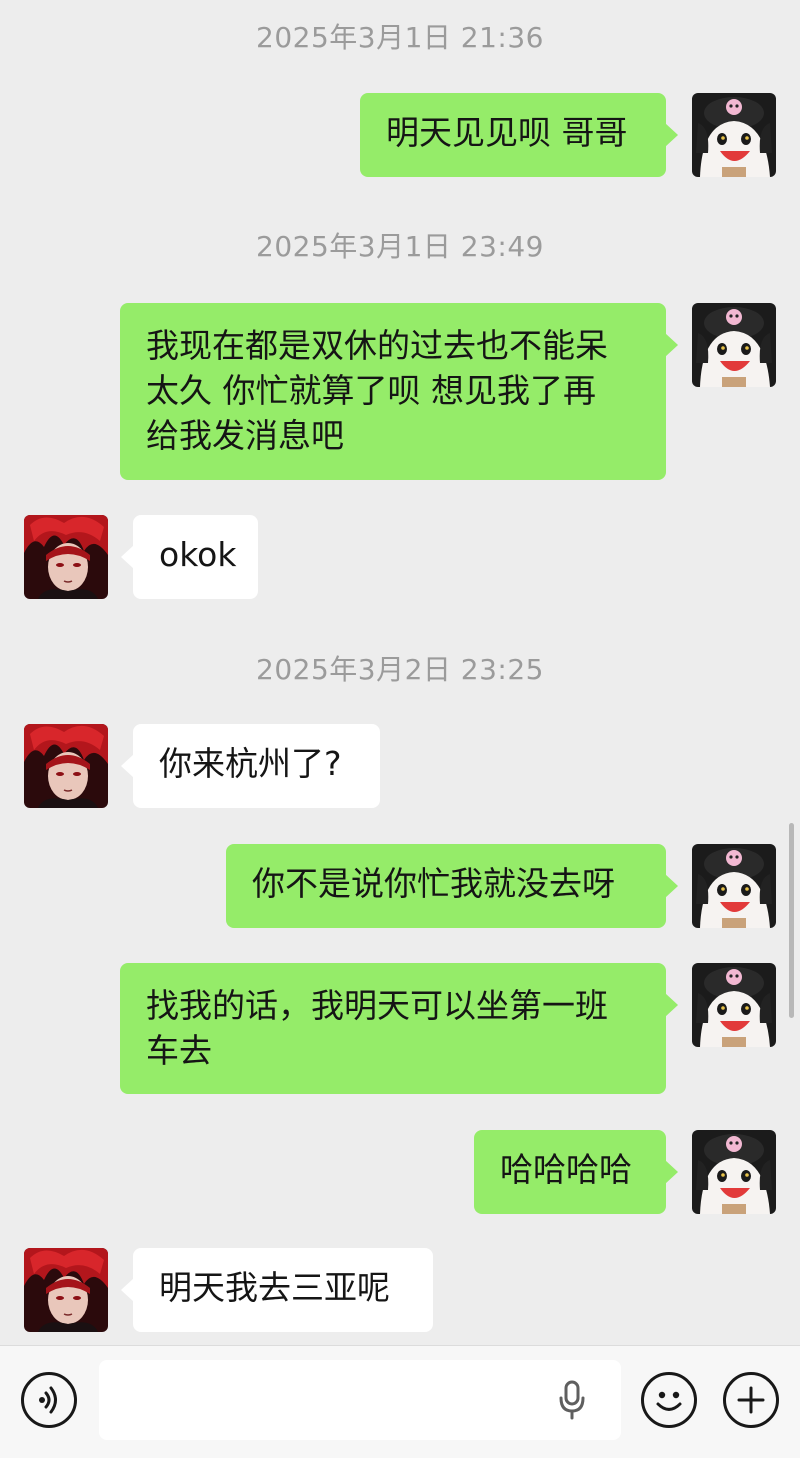 This screenshot has height=1458, width=800. I want to click on plus-icon, so click(751, 1400).